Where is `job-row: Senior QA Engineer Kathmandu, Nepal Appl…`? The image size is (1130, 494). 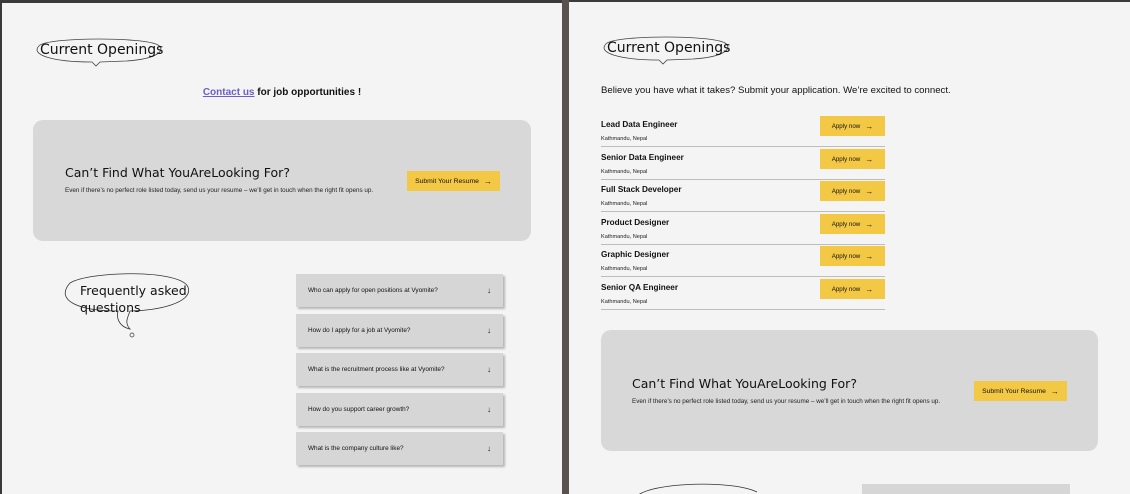
job-row: Senior QA Engineer Kathmandu, Nepal Appl… is located at coordinates (743, 294).